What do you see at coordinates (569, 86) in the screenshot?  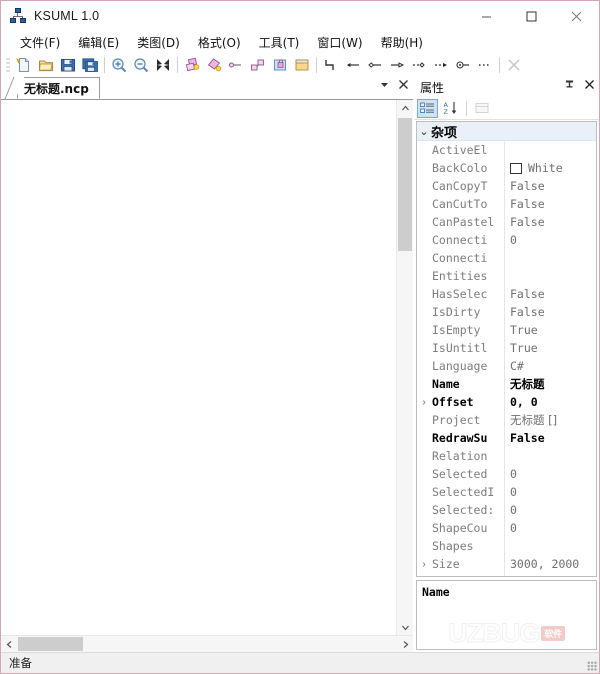 I see `pin-icon` at bounding box center [569, 86].